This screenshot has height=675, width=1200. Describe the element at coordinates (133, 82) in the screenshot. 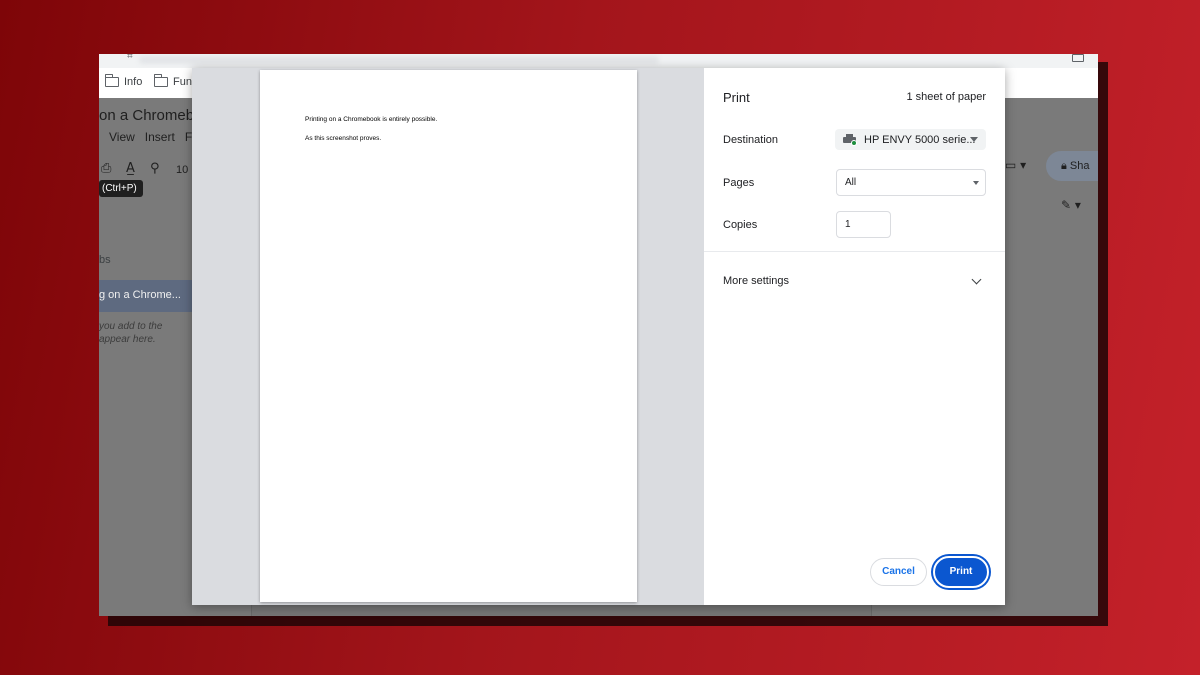

I see `bookmark-label: Info` at that location.